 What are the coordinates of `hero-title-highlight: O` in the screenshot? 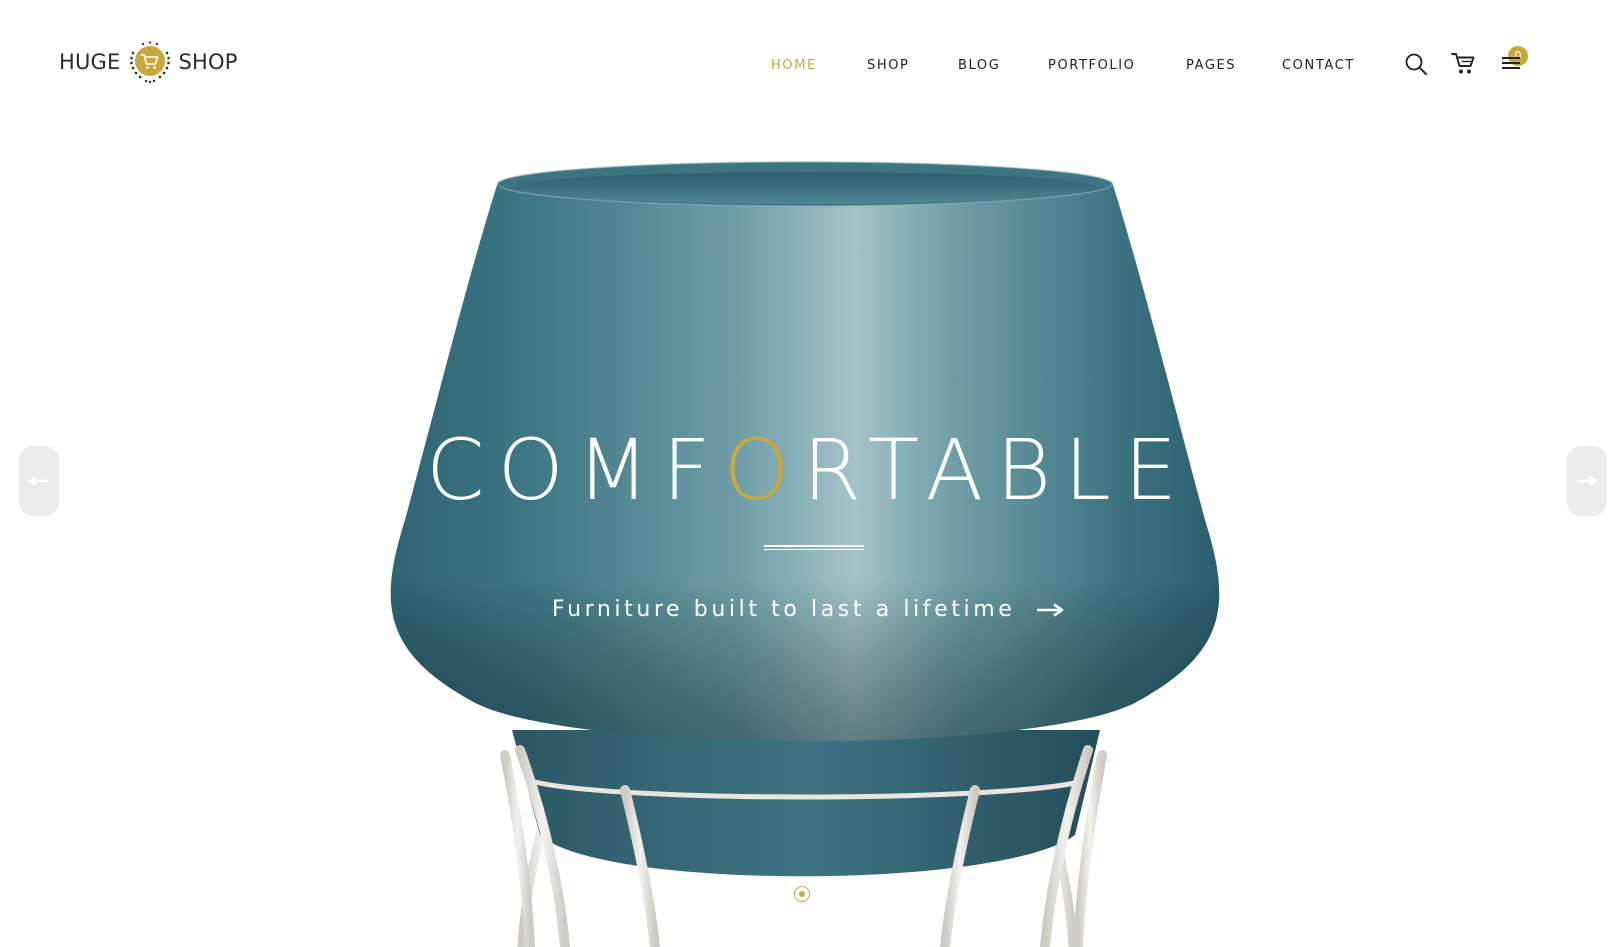 It's located at (763, 470).